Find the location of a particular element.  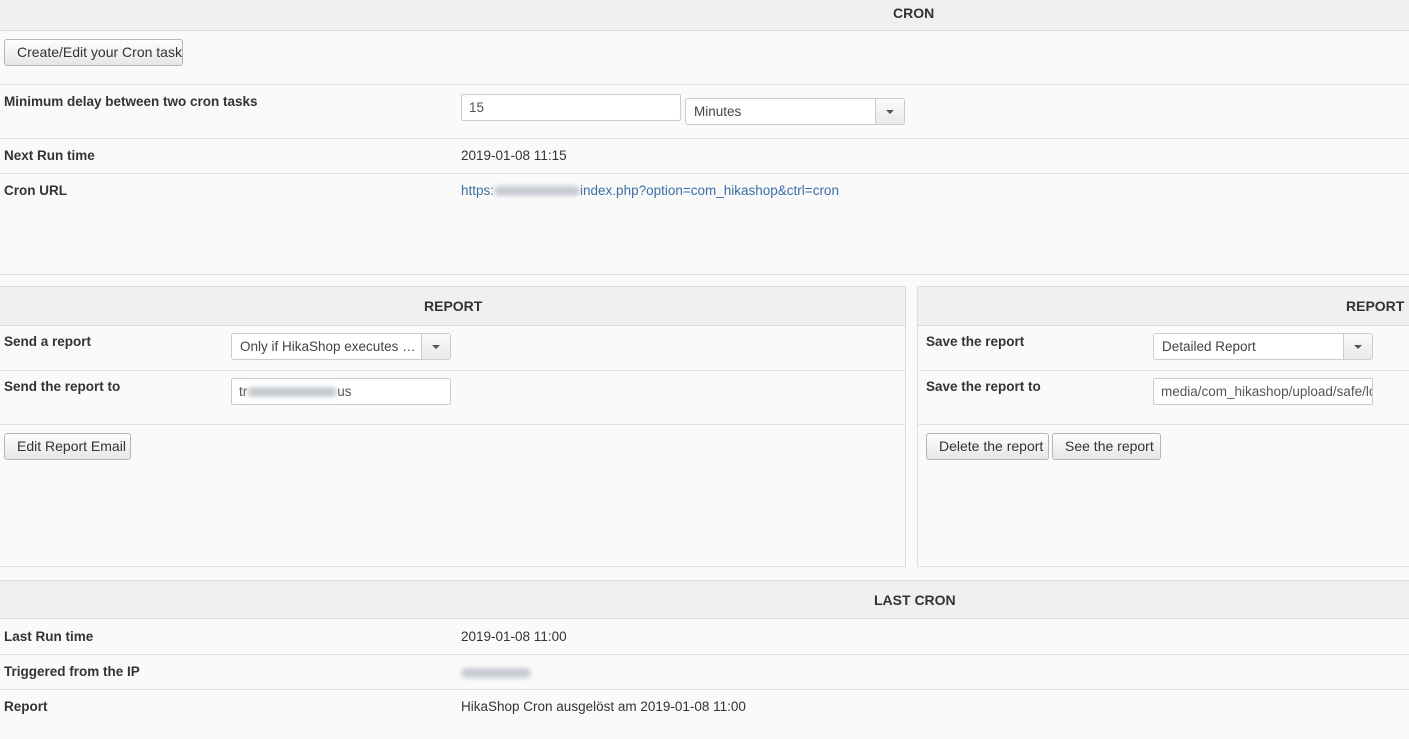

edit-report-email-button: Edit Report Email is located at coordinates (67, 446).